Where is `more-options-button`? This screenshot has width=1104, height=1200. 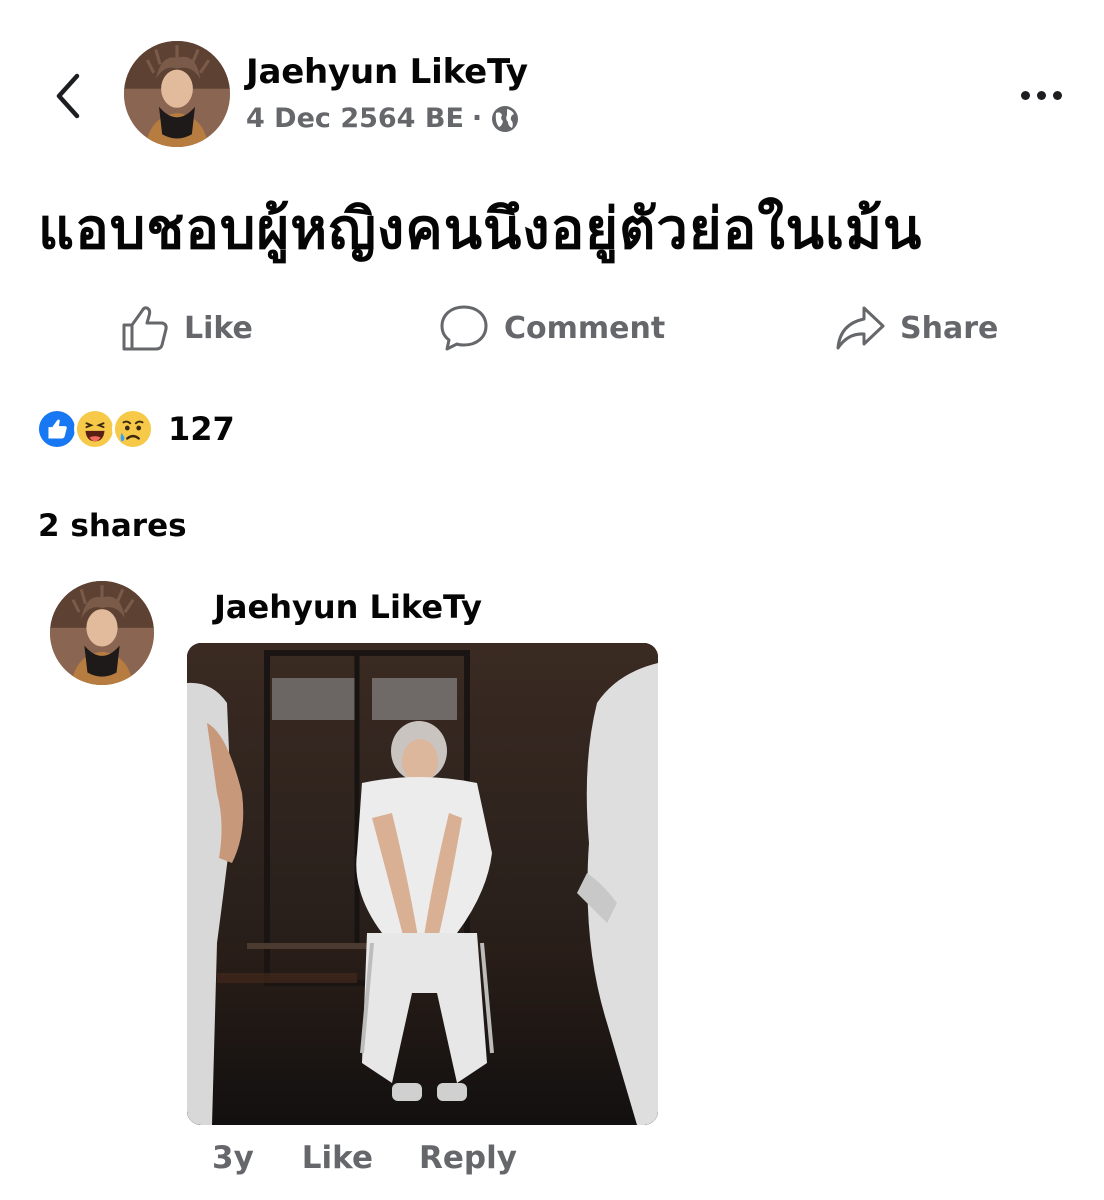 more-options-button is located at coordinates (1041, 95).